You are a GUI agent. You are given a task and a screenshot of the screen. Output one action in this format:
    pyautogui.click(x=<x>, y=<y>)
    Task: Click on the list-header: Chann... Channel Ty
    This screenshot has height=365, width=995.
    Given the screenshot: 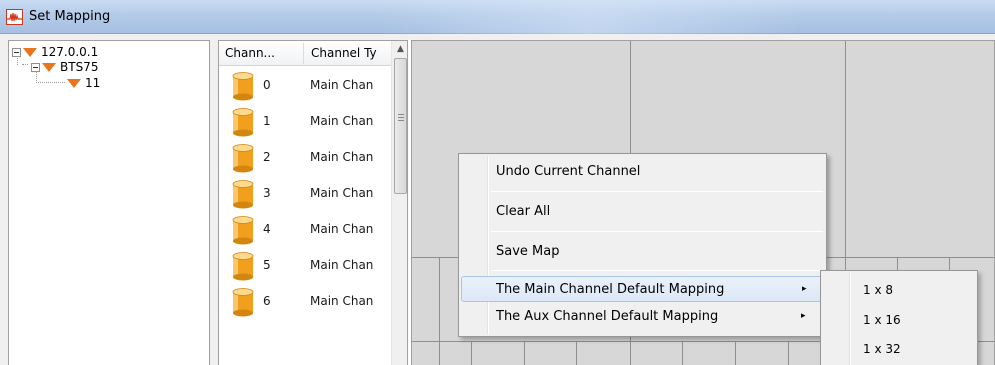 What is the action you would take?
    pyautogui.click(x=305, y=53)
    